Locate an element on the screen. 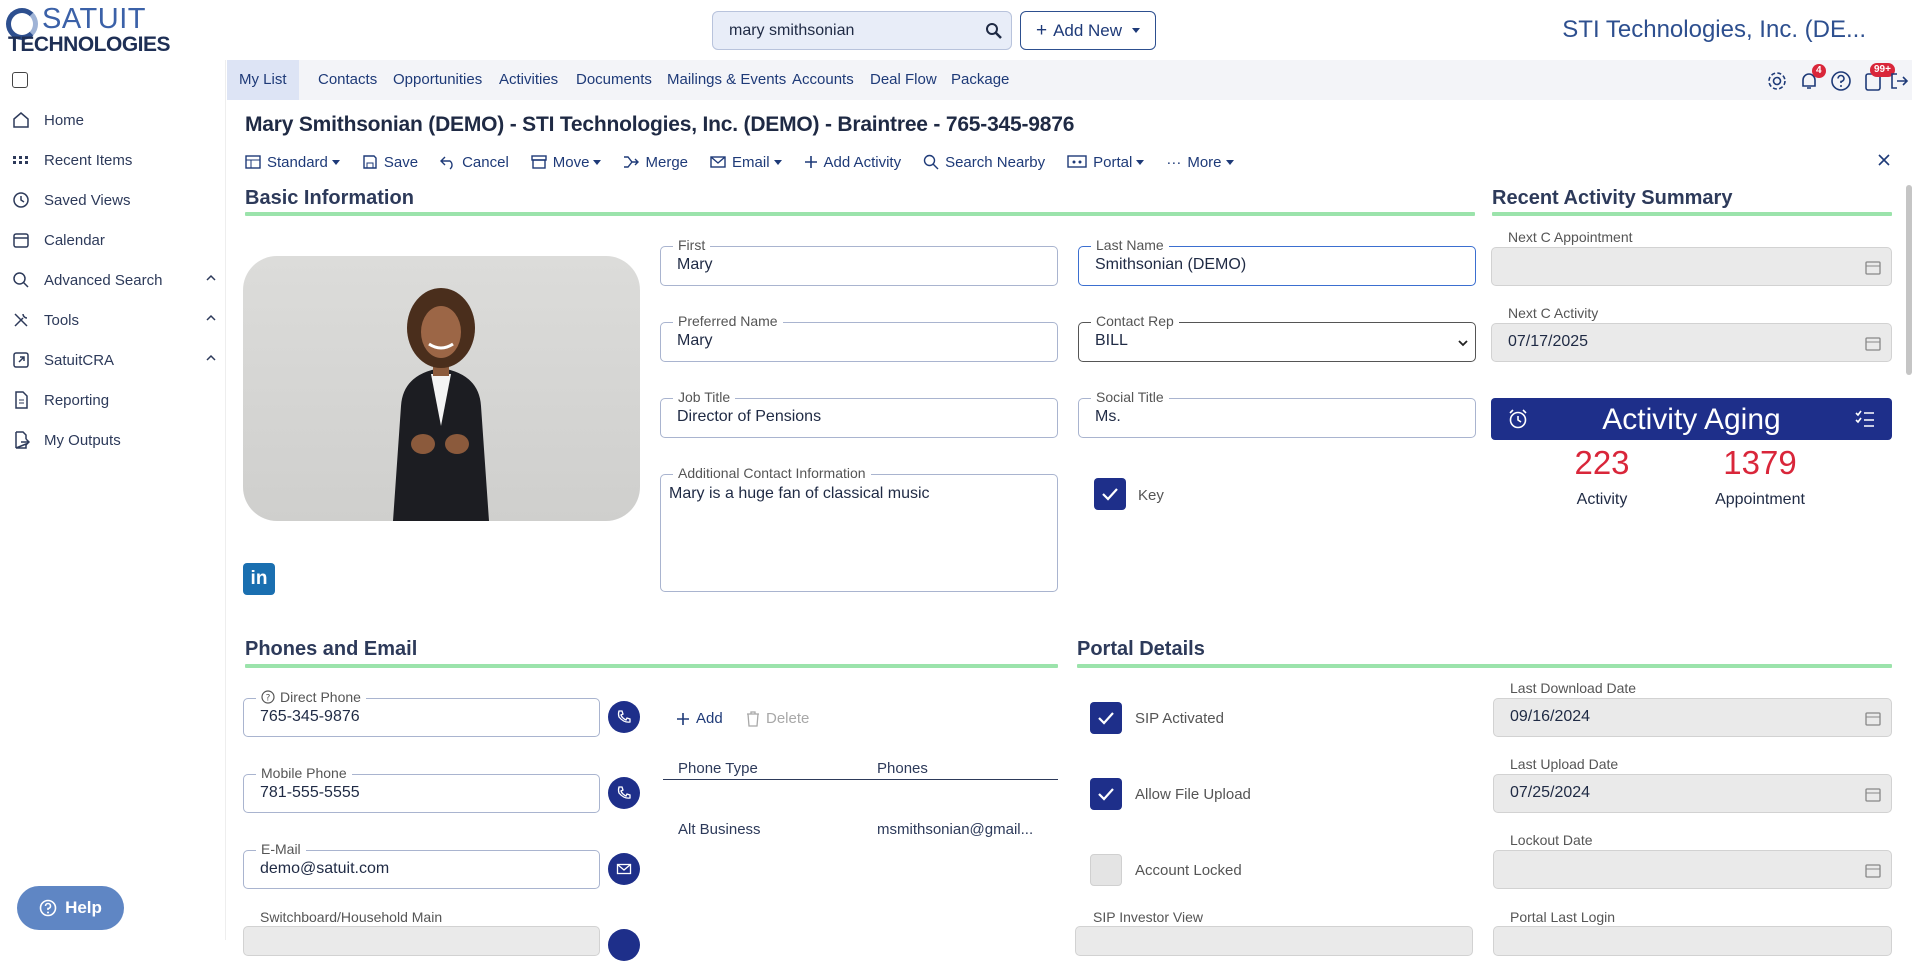  standard-view-dropdown: Standard is located at coordinates (292, 162).